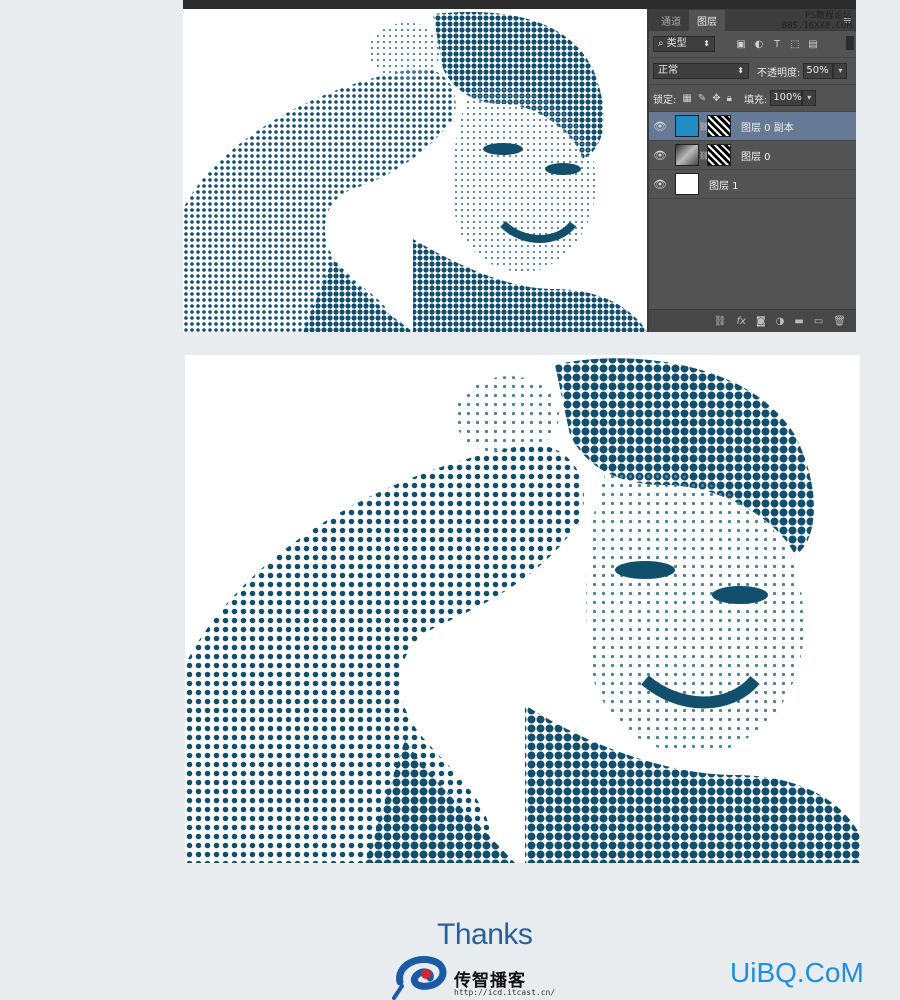 This screenshot has width=900, height=1000. Describe the element at coordinates (755, 100) in the screenshot. I see `fill-label: 填充:` at that location.